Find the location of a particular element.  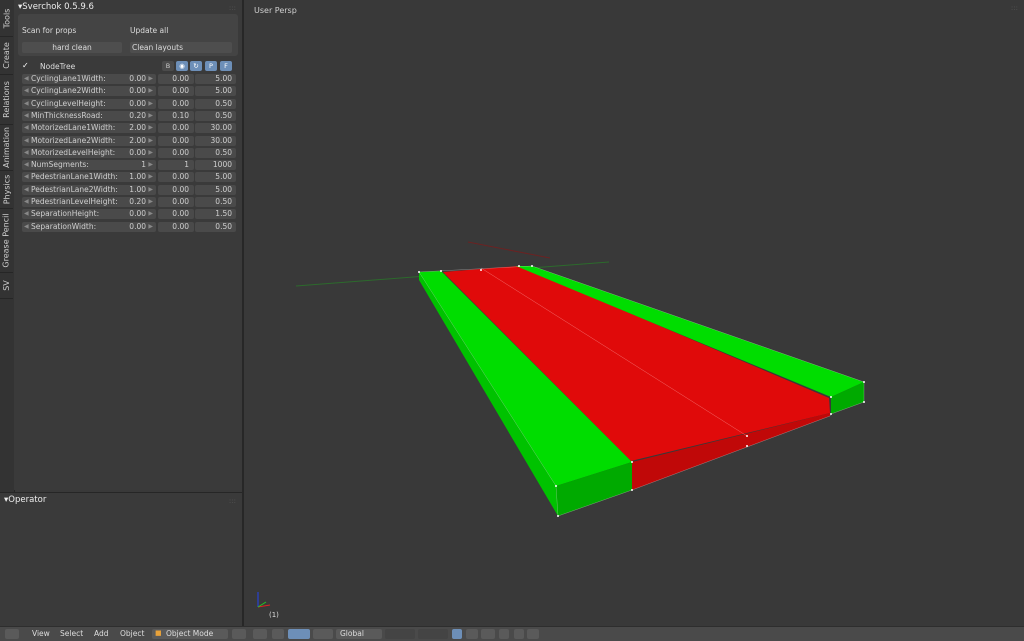

nodetree-b-button: B is located at coordinates (168, 66).